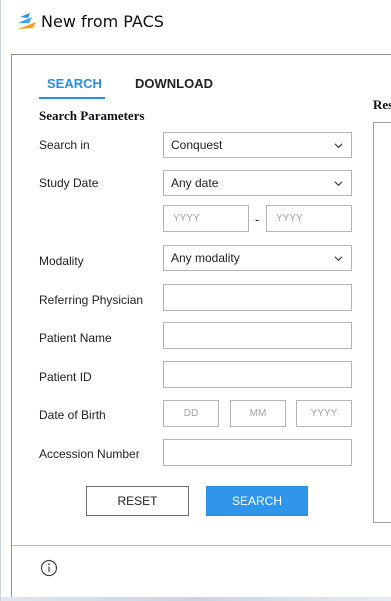 The width and height of the screenshot is (391, 601). What do you see at coordinates (258, 413) in the screenshot?
I see `dob-month-input` at bounding box center [258, 413].